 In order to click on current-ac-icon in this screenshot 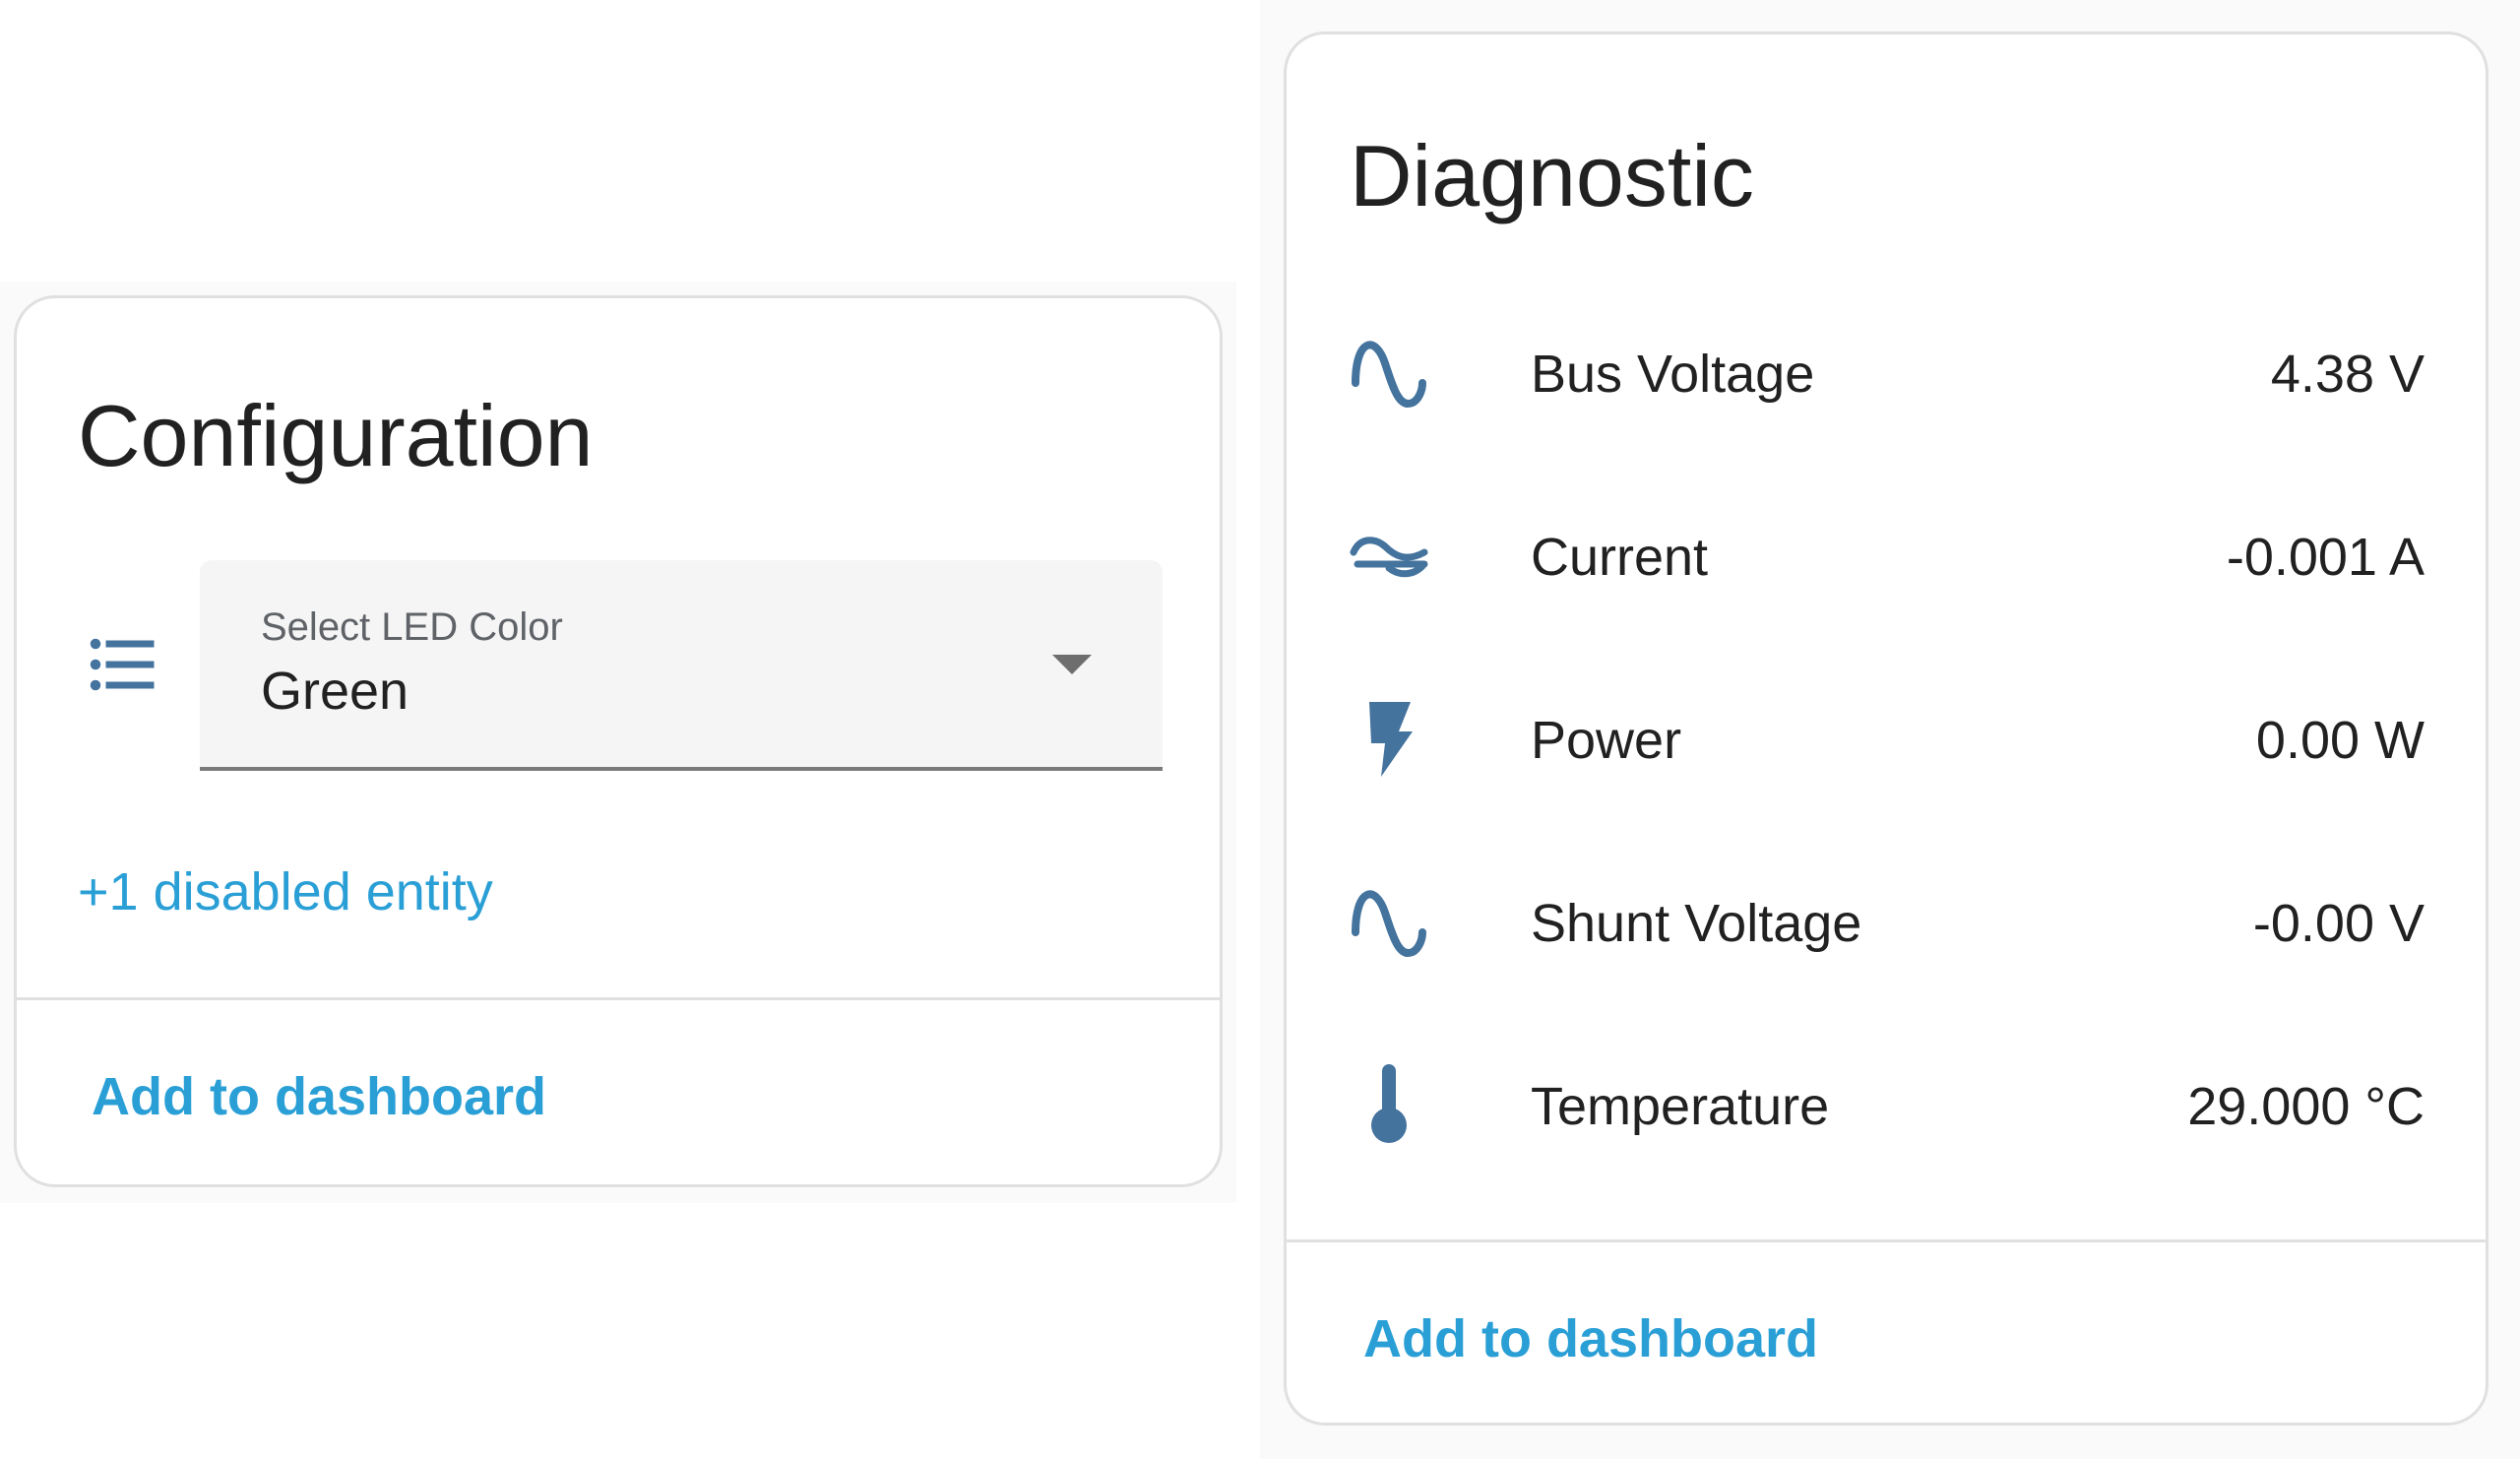, I will do `click(1389, 554)`.